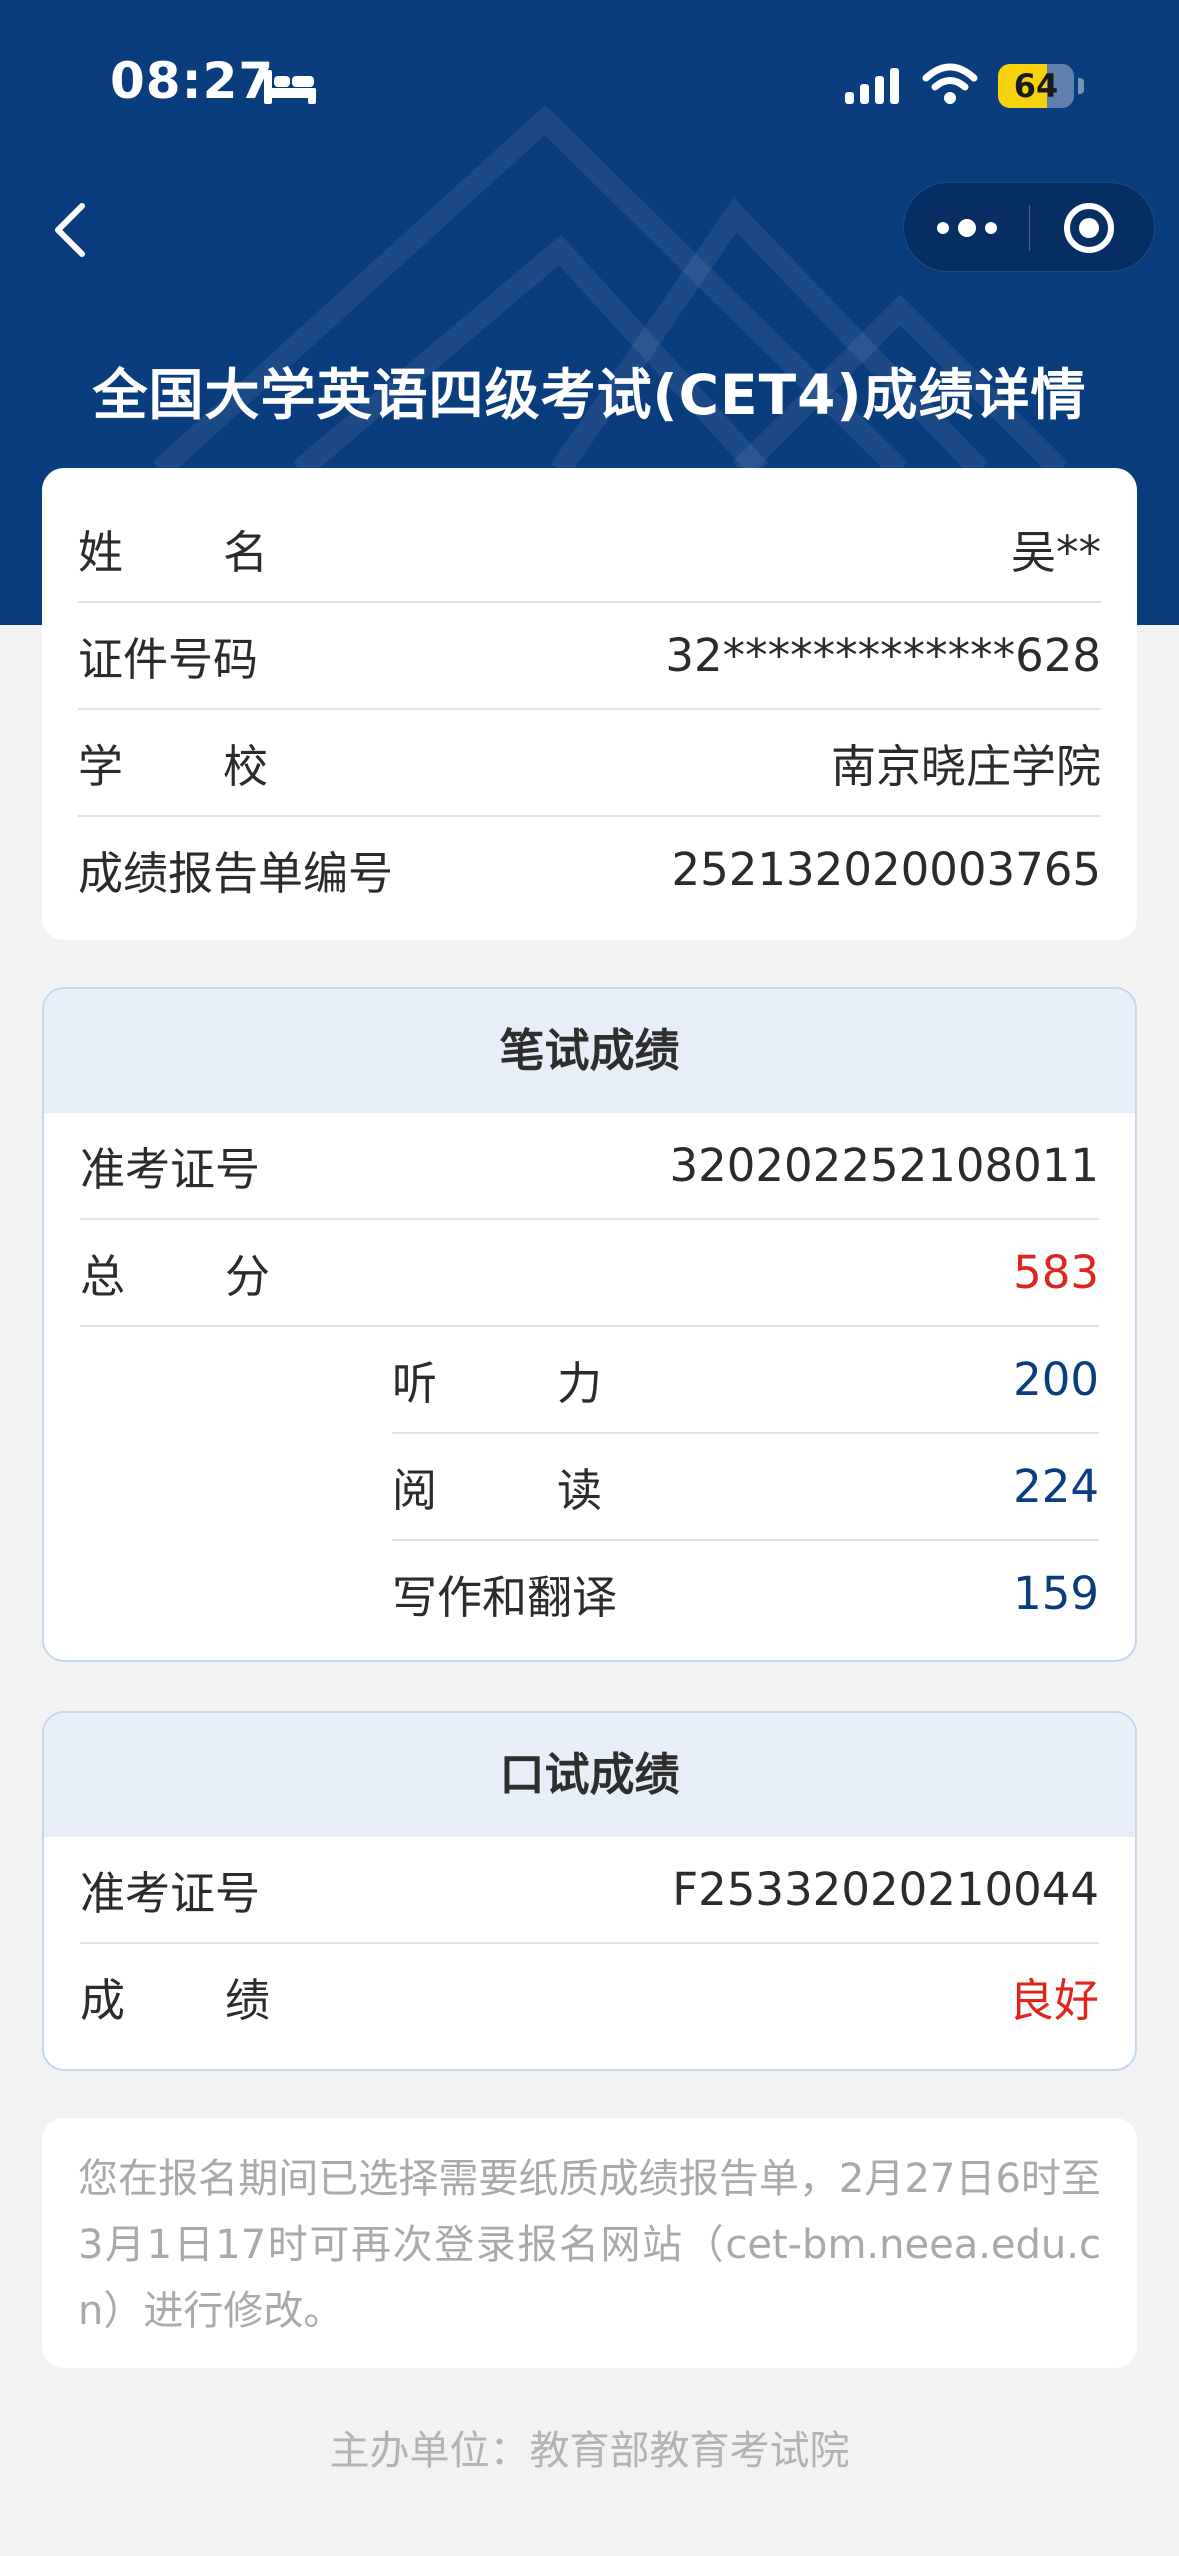 The height and width of the screenshot is (2556, 1179). What do you see at coordinates (170, 1893) in the screenshot?
I see `oral-ticket-label: 准考证号` at bounding box center [170, 1893].